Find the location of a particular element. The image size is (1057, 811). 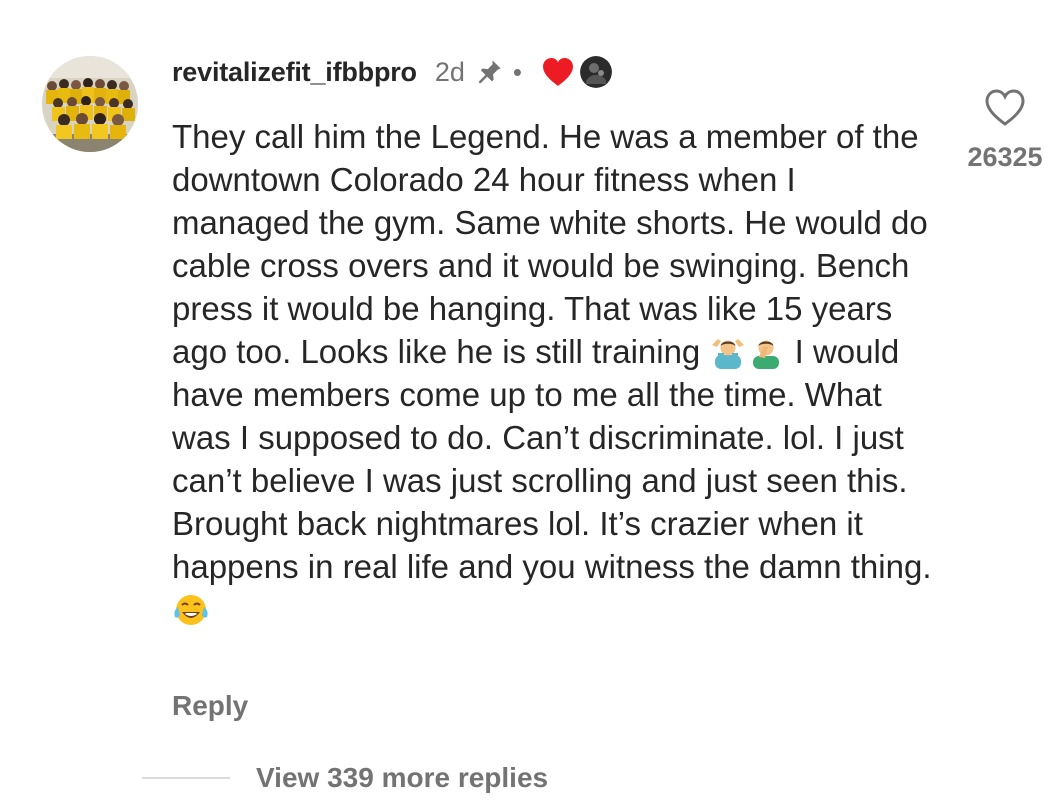

man-shrugging-emoji is located at coordinates (728, 352).